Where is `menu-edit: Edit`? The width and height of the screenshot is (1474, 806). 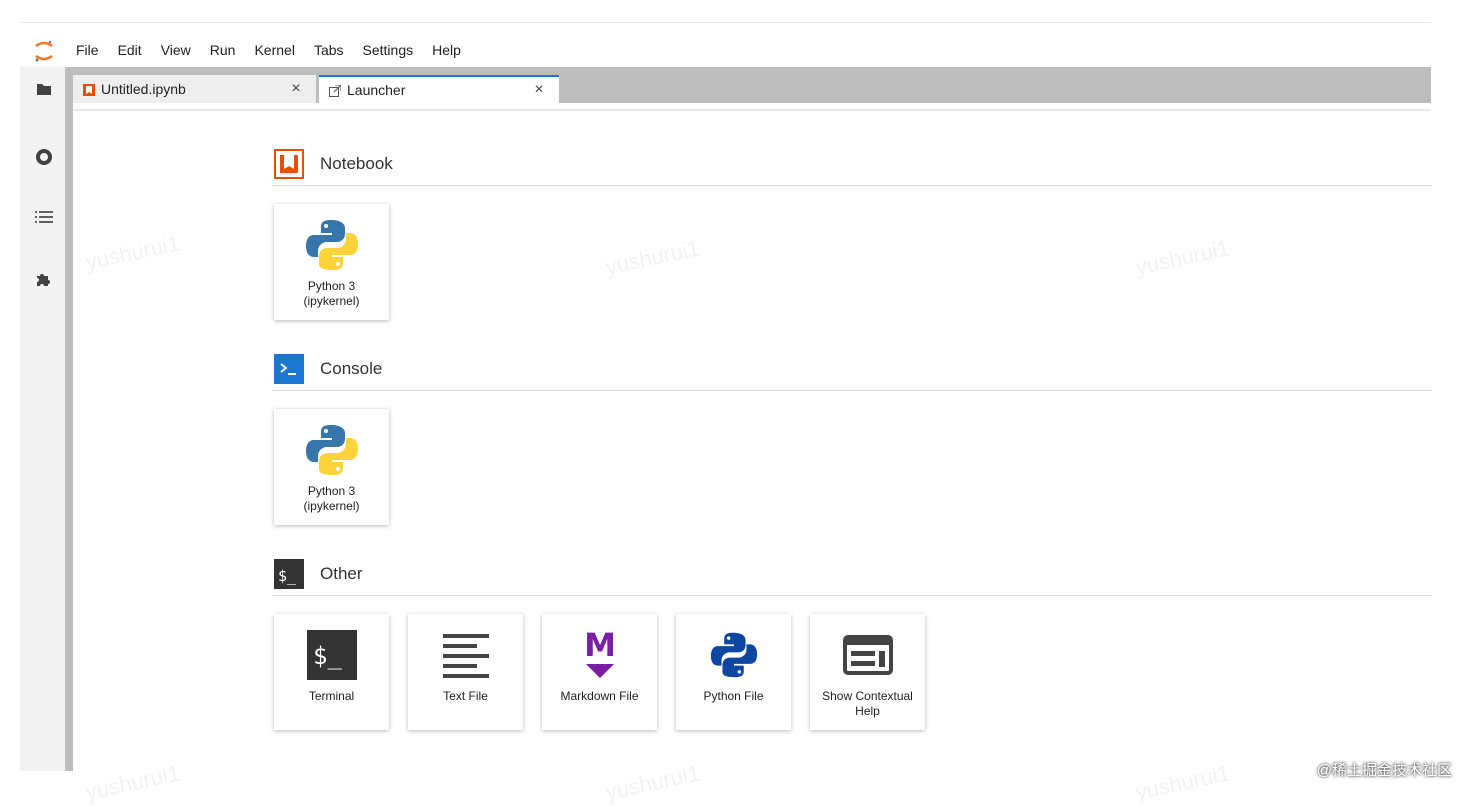
menu-edit: Edit is located at coordinates (130, 50).